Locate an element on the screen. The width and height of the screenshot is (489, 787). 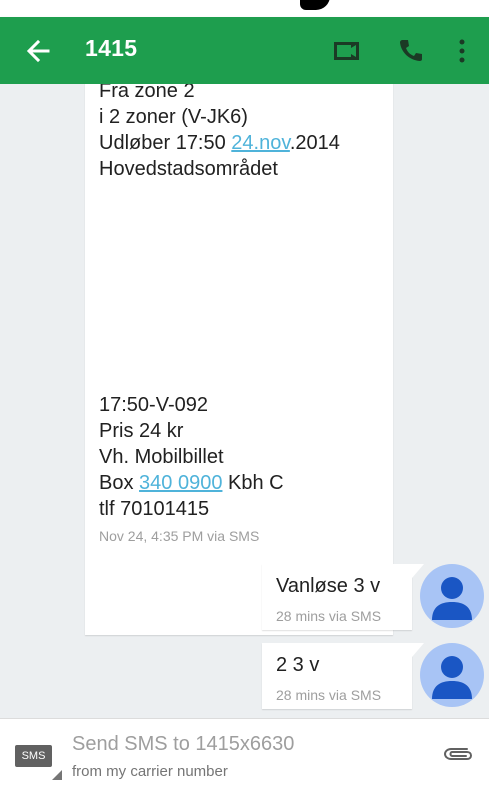
message-input: Send SMS to 1415x6630 is located at coordinates (183, 744).